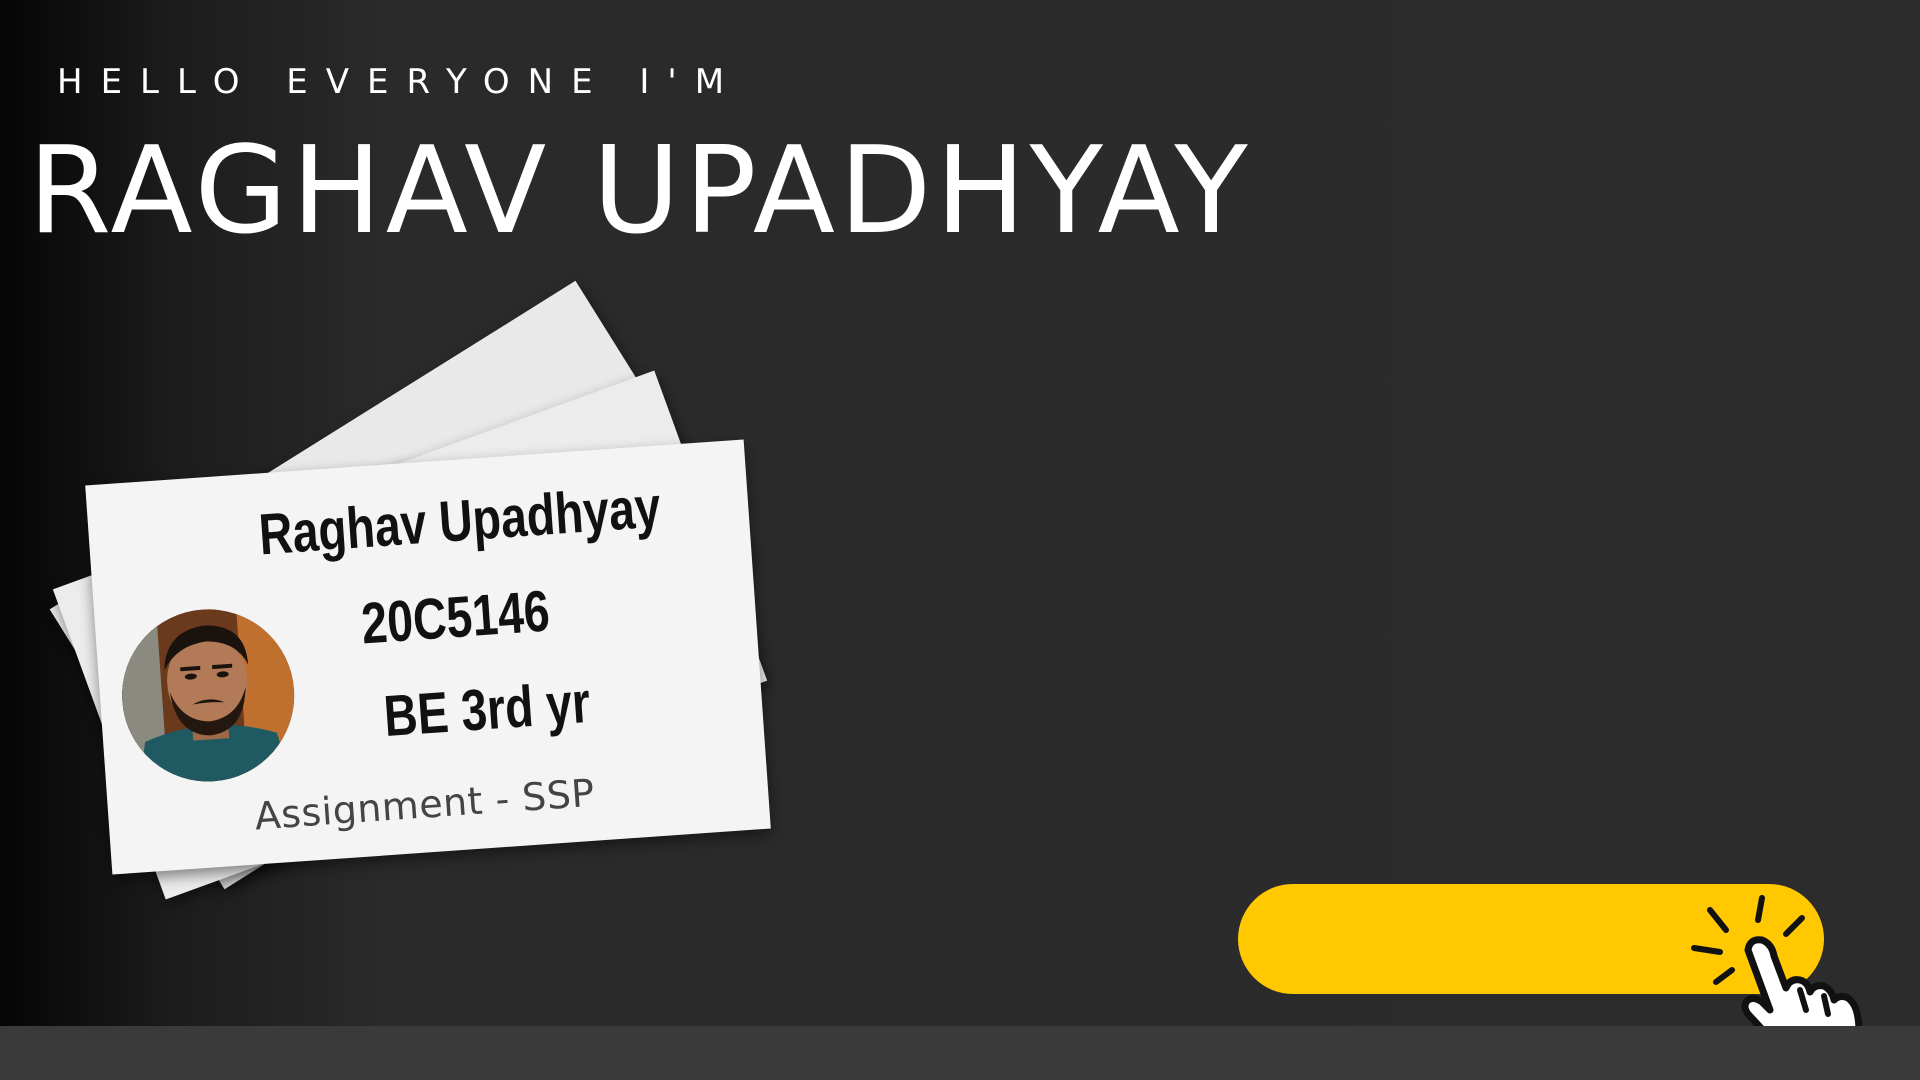 This screenshot has width=1920, height=1080. I want to click on bottom-bar, so click(960, 1053).